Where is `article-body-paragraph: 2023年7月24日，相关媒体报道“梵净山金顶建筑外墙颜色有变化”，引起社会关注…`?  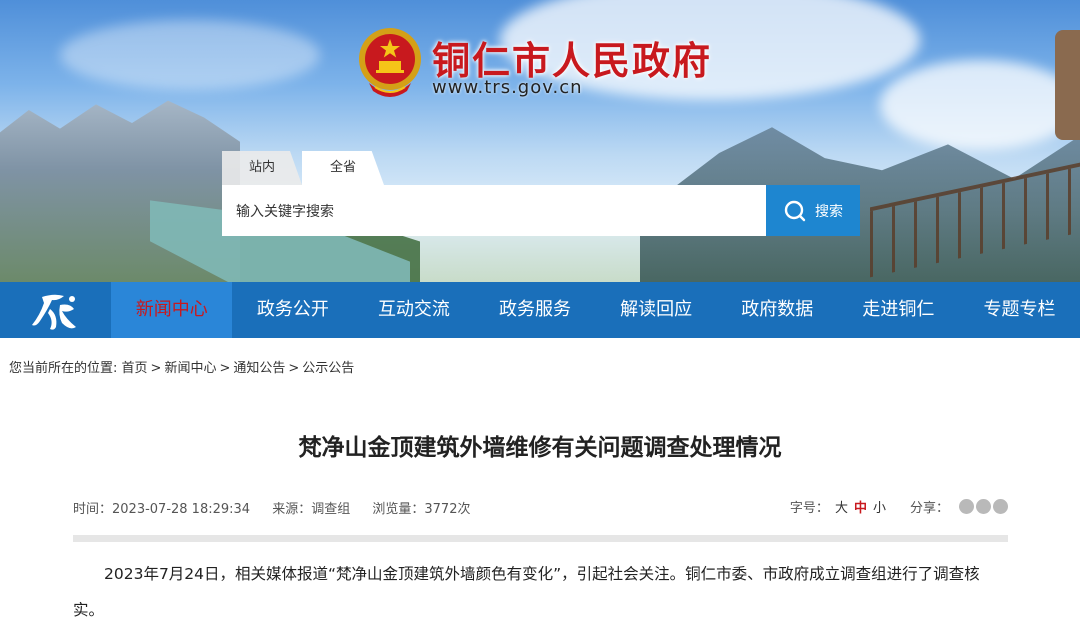
article-body-paragraph: 2023年7月24日，相关媒体报道“梵净山金顶建筑外墙颜色有变化”，引起社会关注… is located at coordinates (526, 592).